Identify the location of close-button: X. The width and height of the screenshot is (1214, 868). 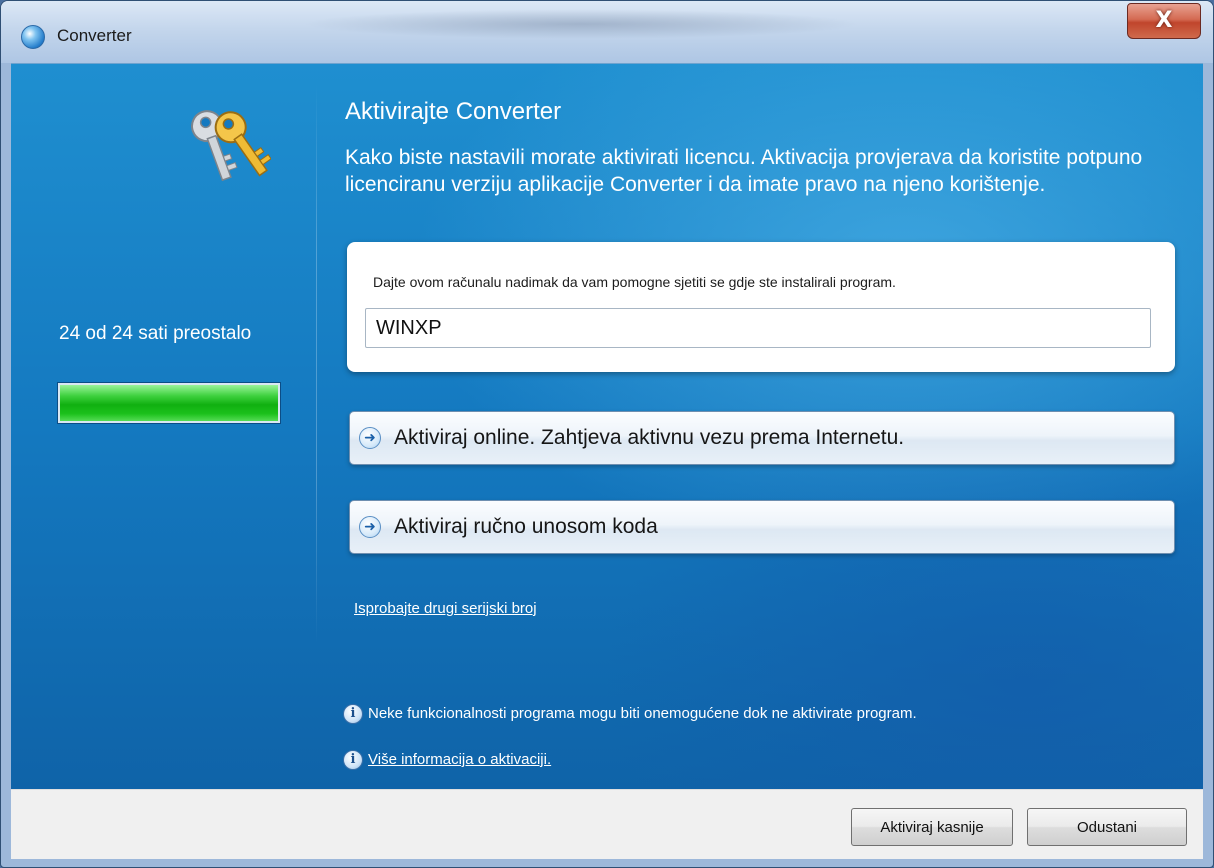
(1164, 21).